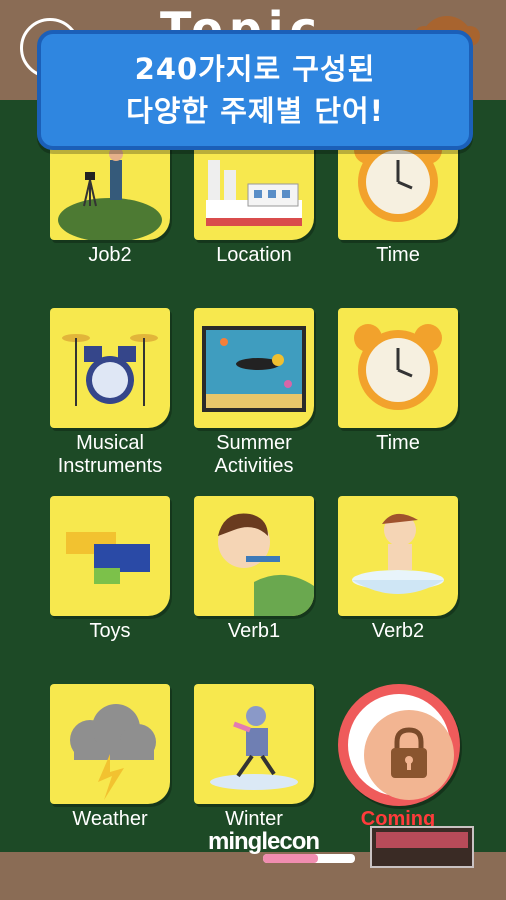 The width and height of the screenshot is (506, 900). I want to click on padlock-icon, so click(409, 752).